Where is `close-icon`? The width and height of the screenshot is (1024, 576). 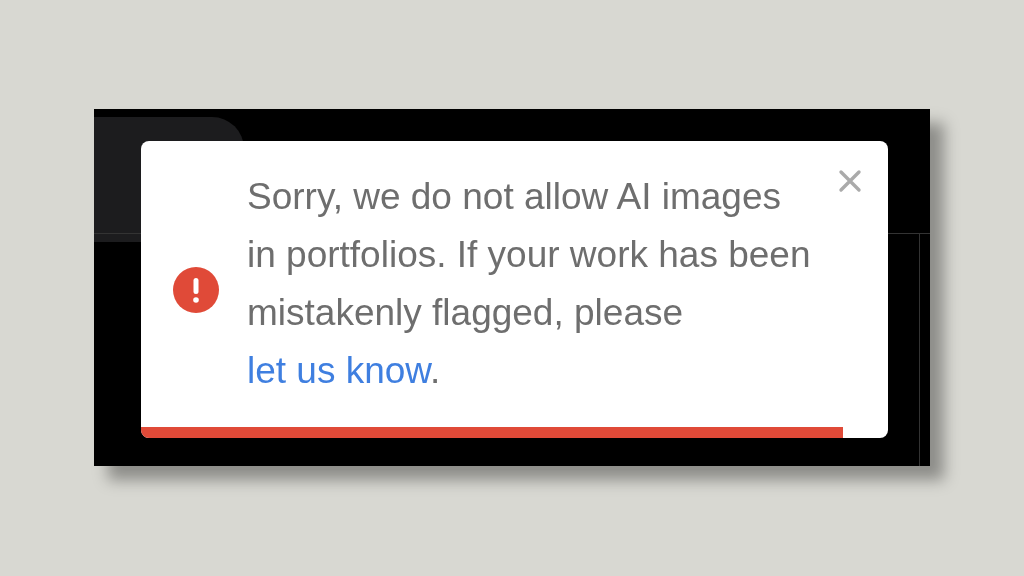
close-icon is located at coordinates (850, 181).